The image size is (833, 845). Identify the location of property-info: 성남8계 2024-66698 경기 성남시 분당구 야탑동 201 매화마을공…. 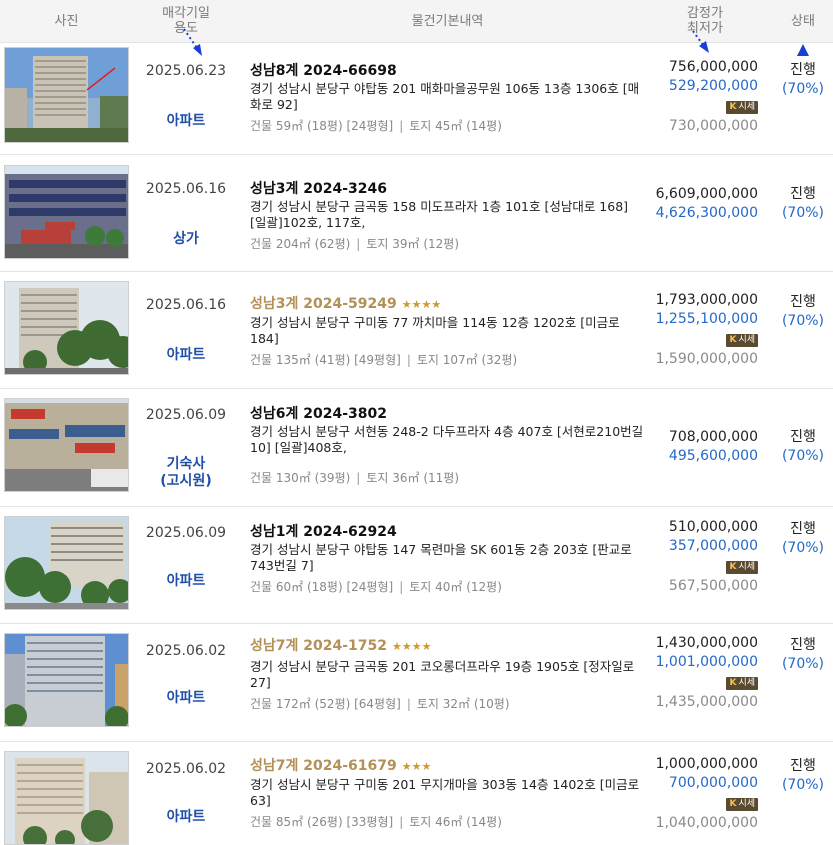
(447, 98).